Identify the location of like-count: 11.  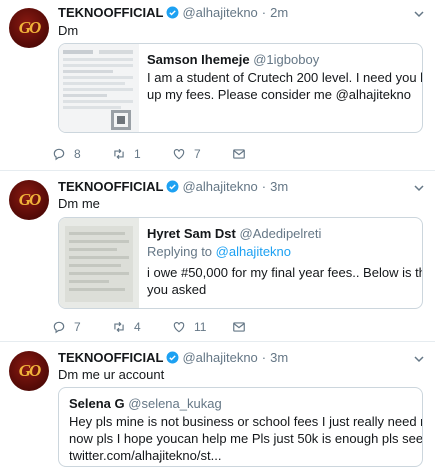
(200, 327).